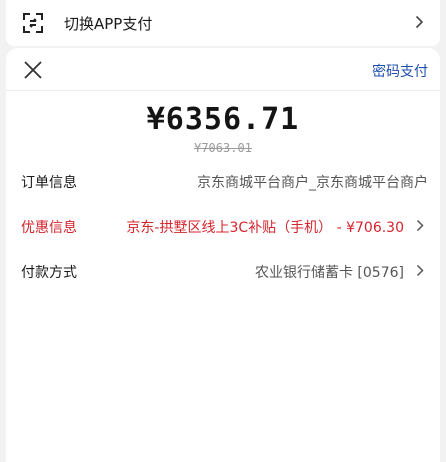  I want to click on scan-switch-icon, so click(33, 23).